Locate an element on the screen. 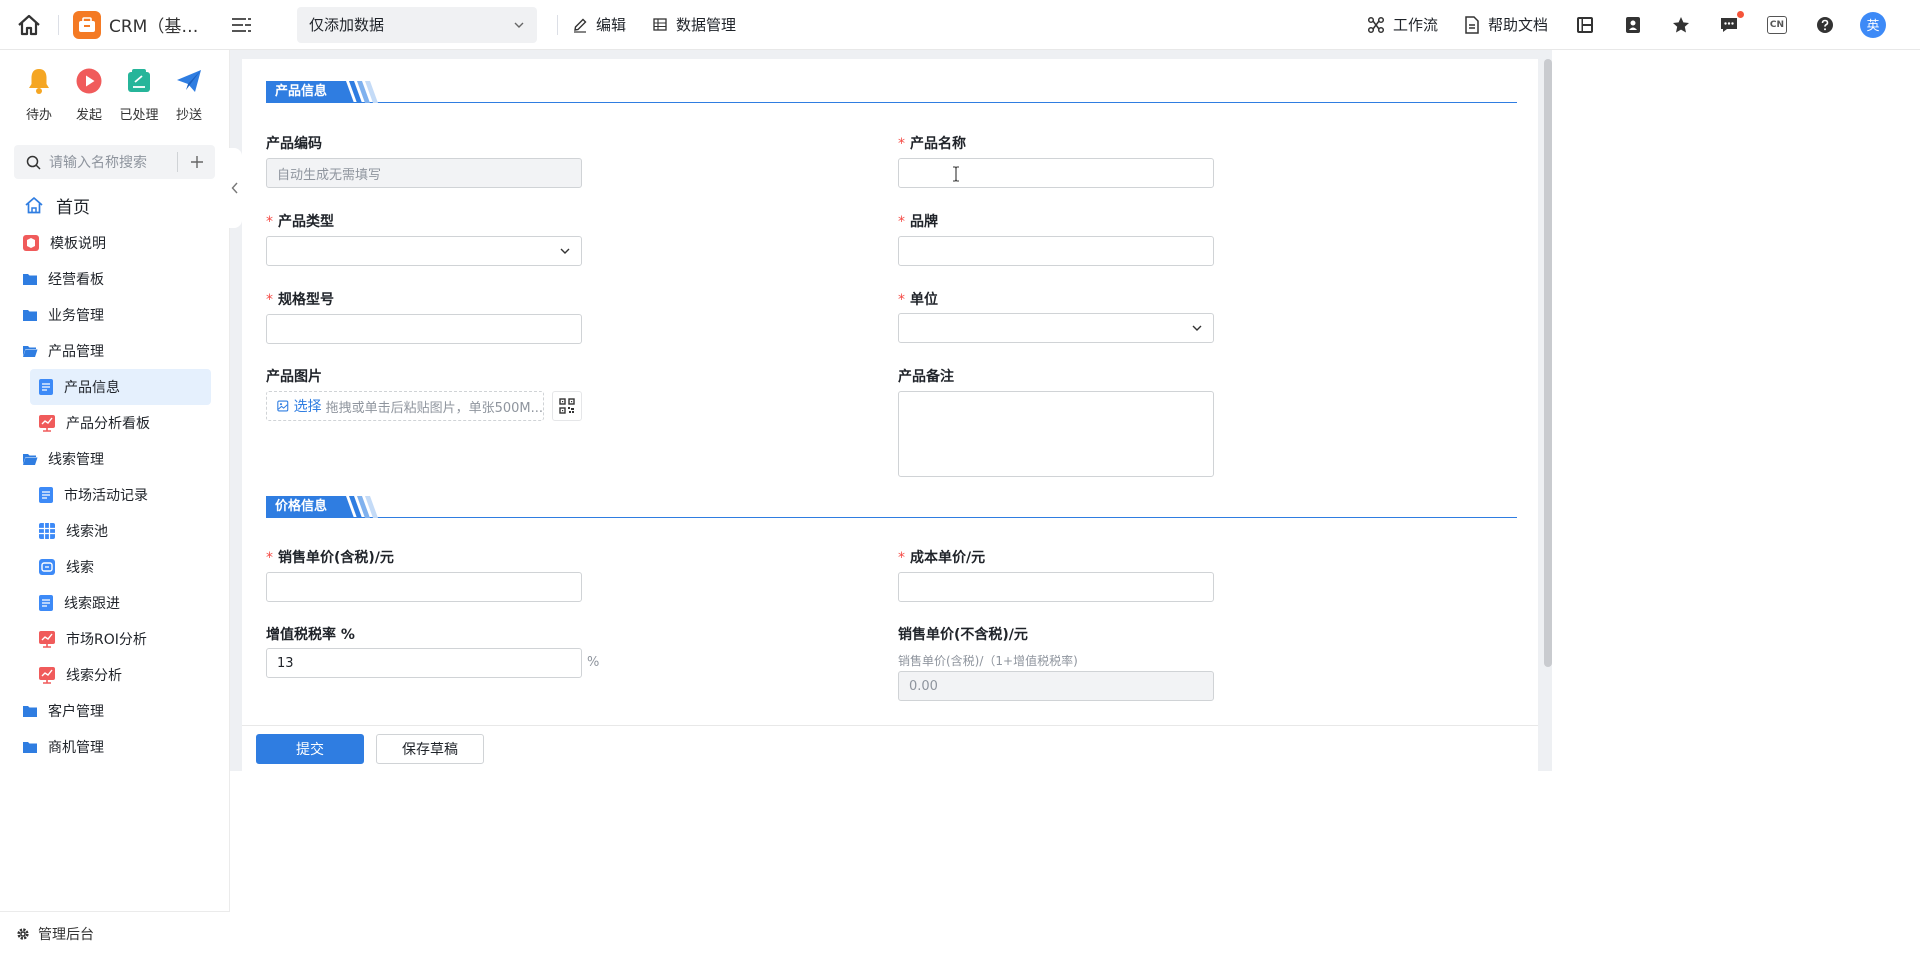  workflow-button: 工作流 is located at coordinates (1402, 24).